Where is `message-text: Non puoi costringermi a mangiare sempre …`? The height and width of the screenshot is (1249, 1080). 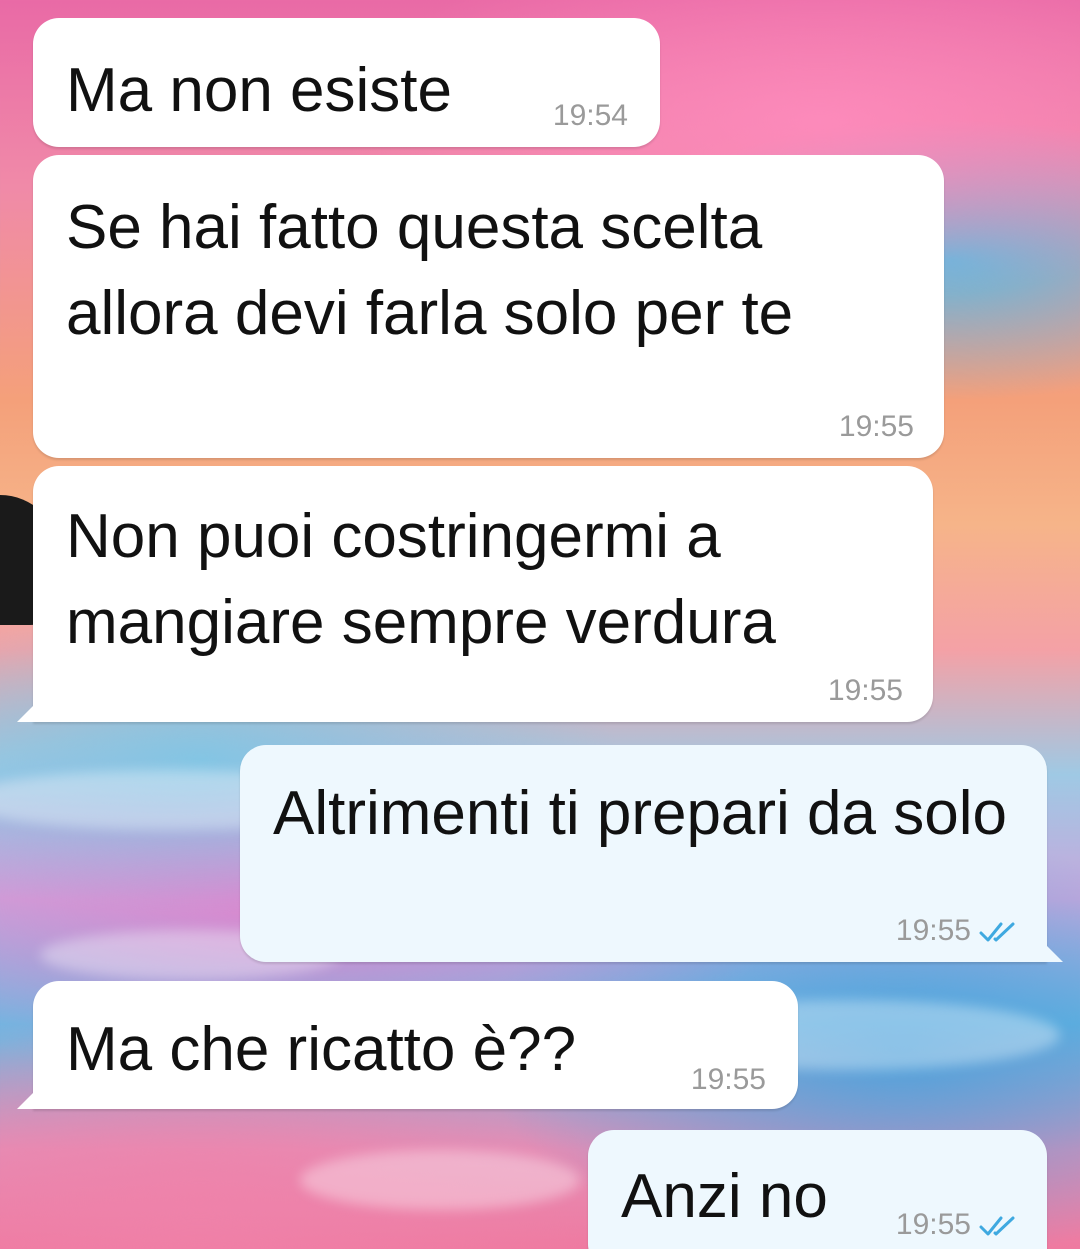 message-text: Non puoi costringermi a mangiare sempre … is located at coordinates (421, 579).